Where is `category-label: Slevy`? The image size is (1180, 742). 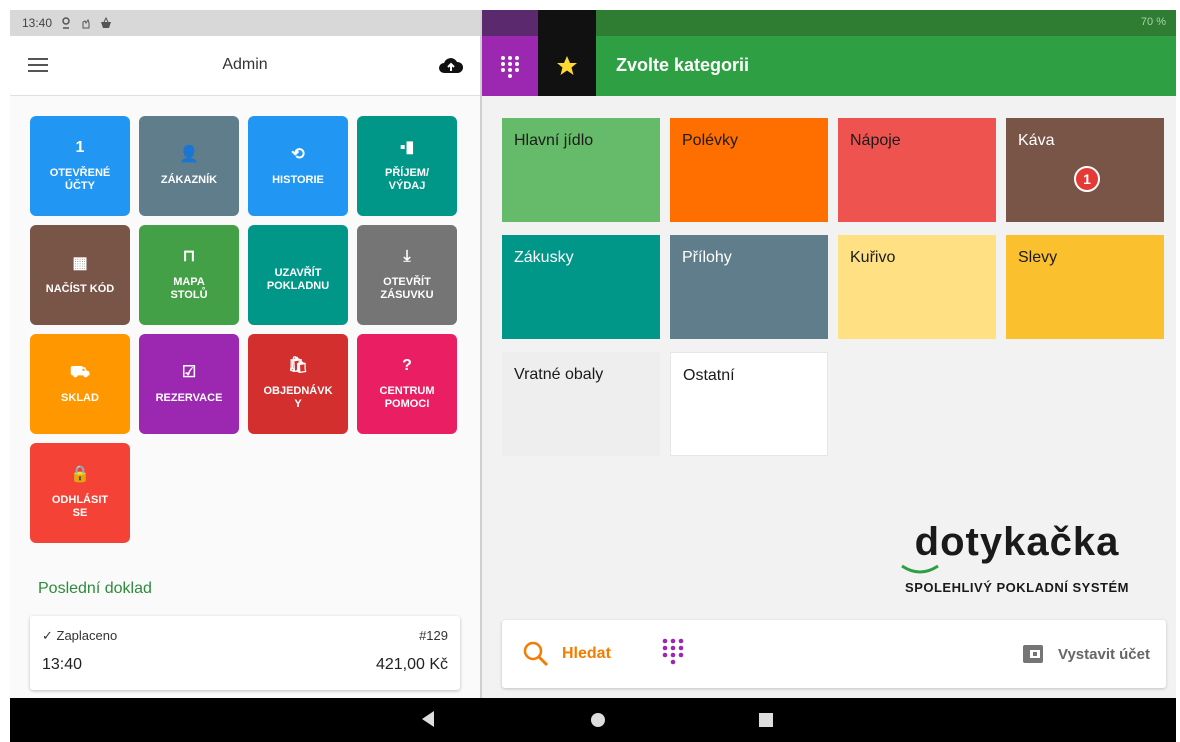 category-label: Slevy is located at coordinates (1038, 257).